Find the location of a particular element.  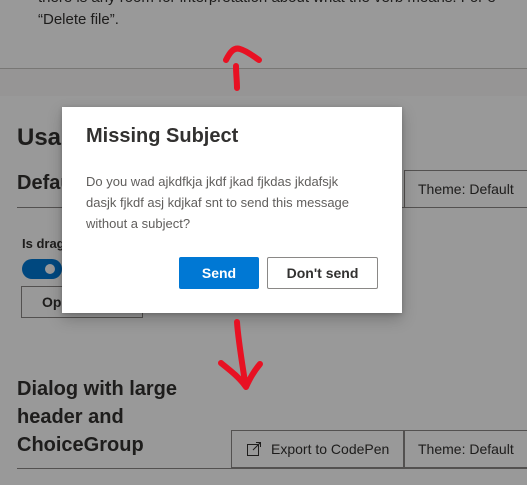

dialog-message-line-3: without a subject? is located at coordinates (138, 223).